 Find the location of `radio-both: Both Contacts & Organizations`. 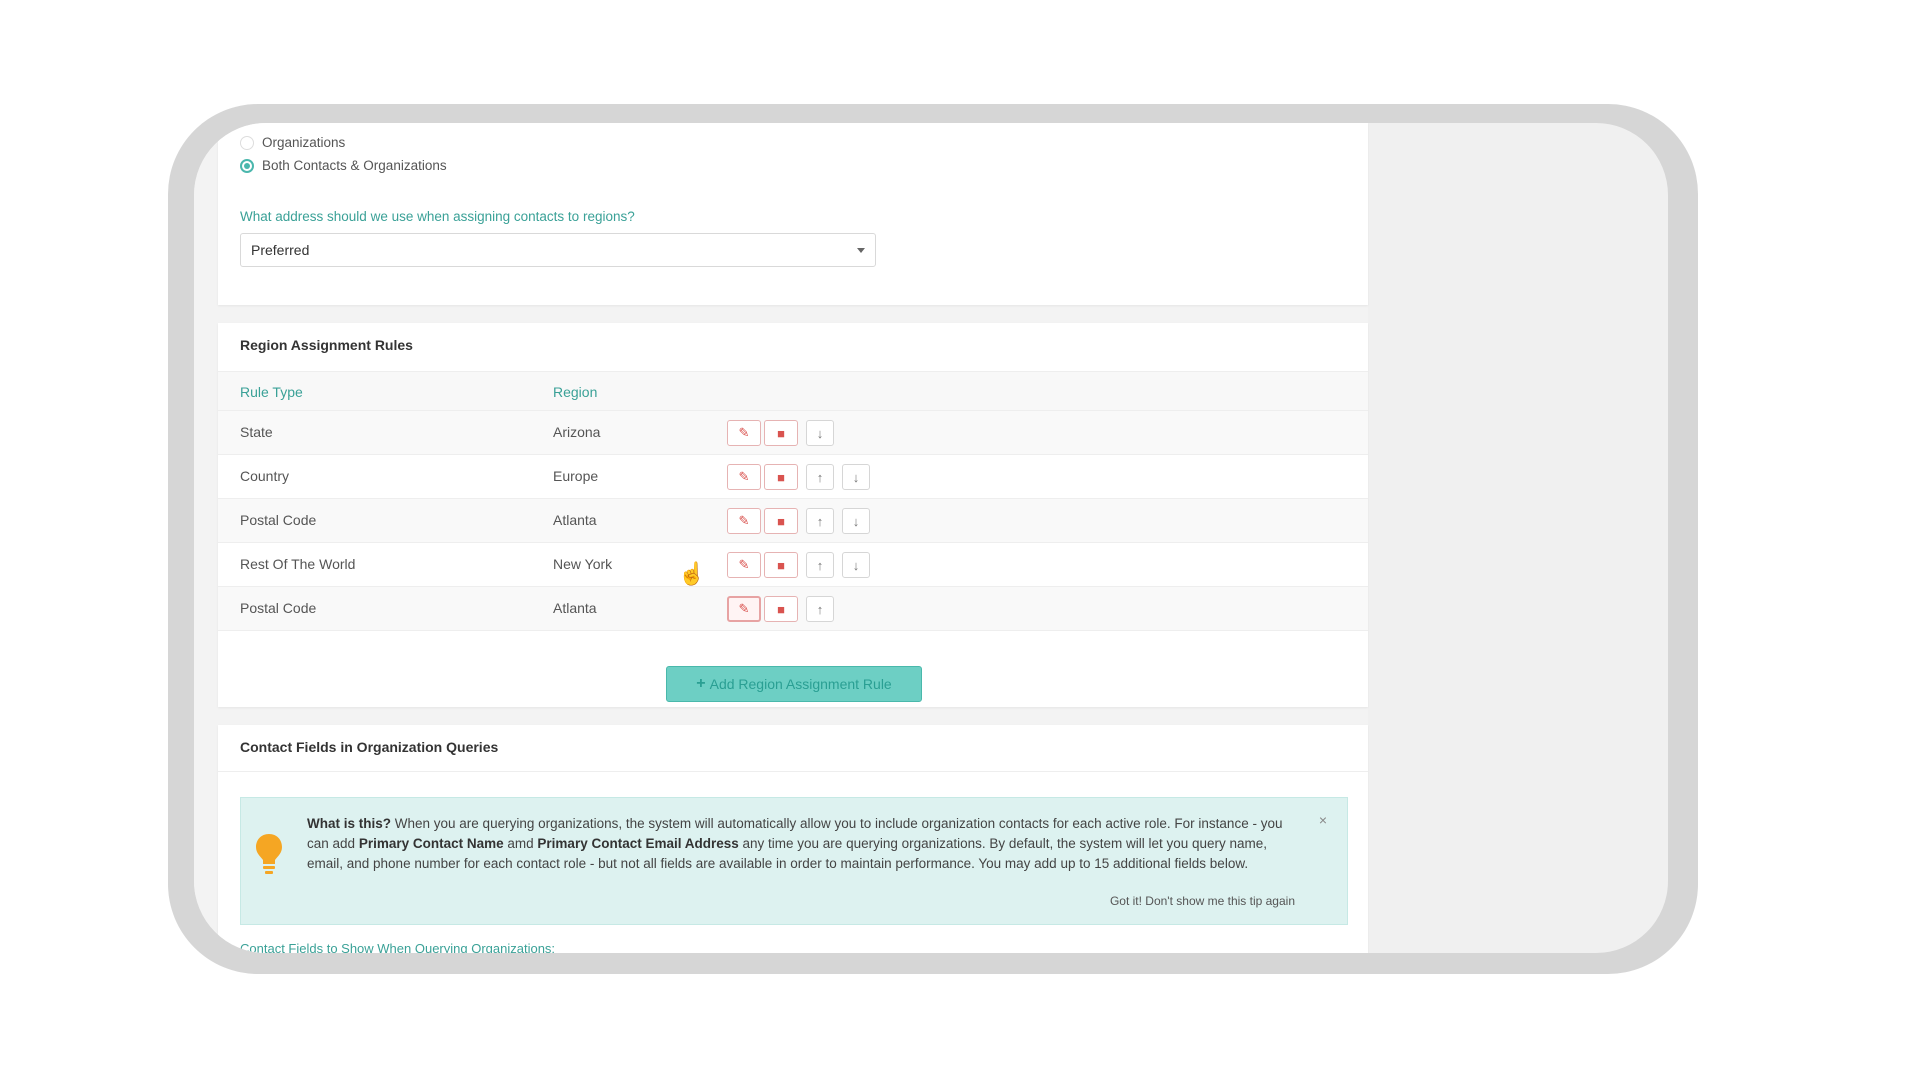

radio-both: Both Contacts & Organizations is located at coordinates (343, 165).